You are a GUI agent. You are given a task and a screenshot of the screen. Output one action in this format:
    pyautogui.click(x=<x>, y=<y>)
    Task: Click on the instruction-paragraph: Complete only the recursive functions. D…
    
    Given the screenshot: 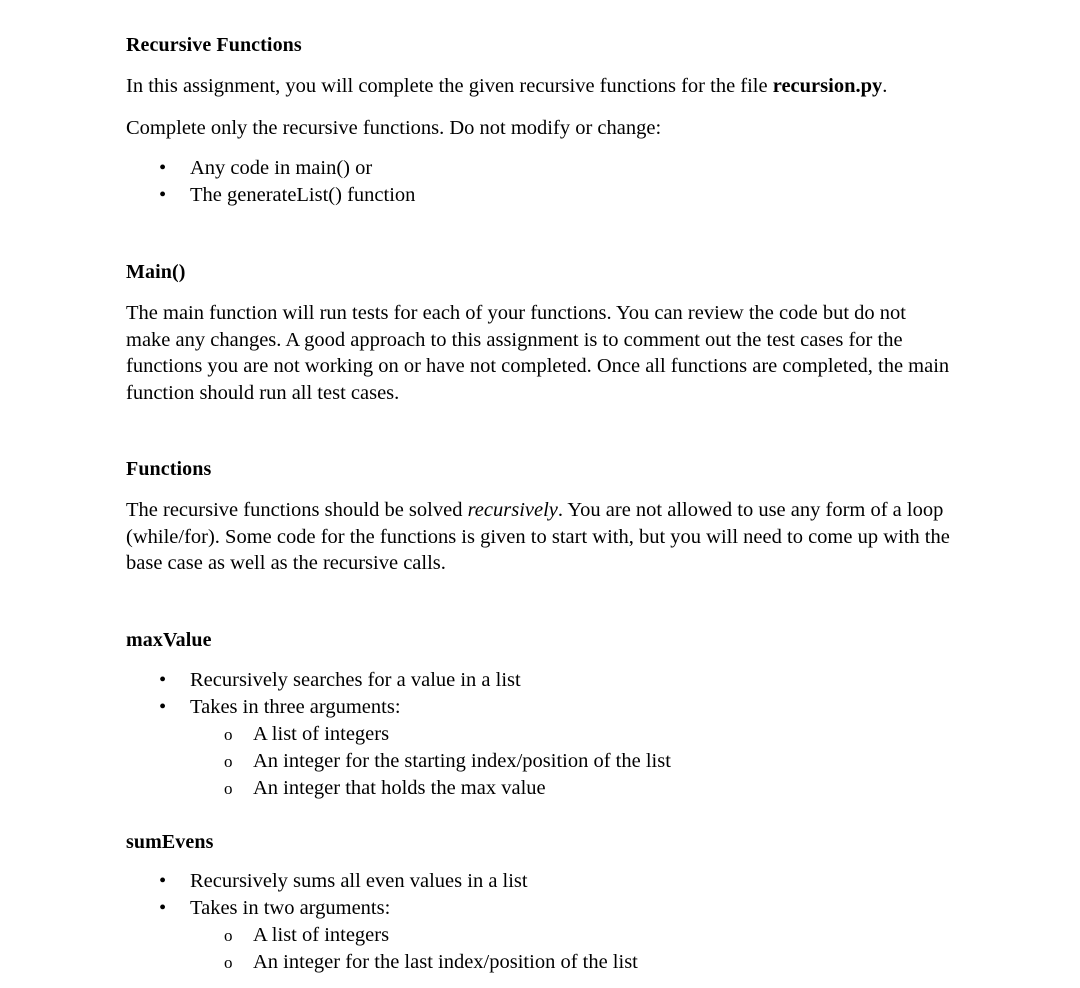 What is the action you would take?
    pyautogui.click(x=394, y=127)
    